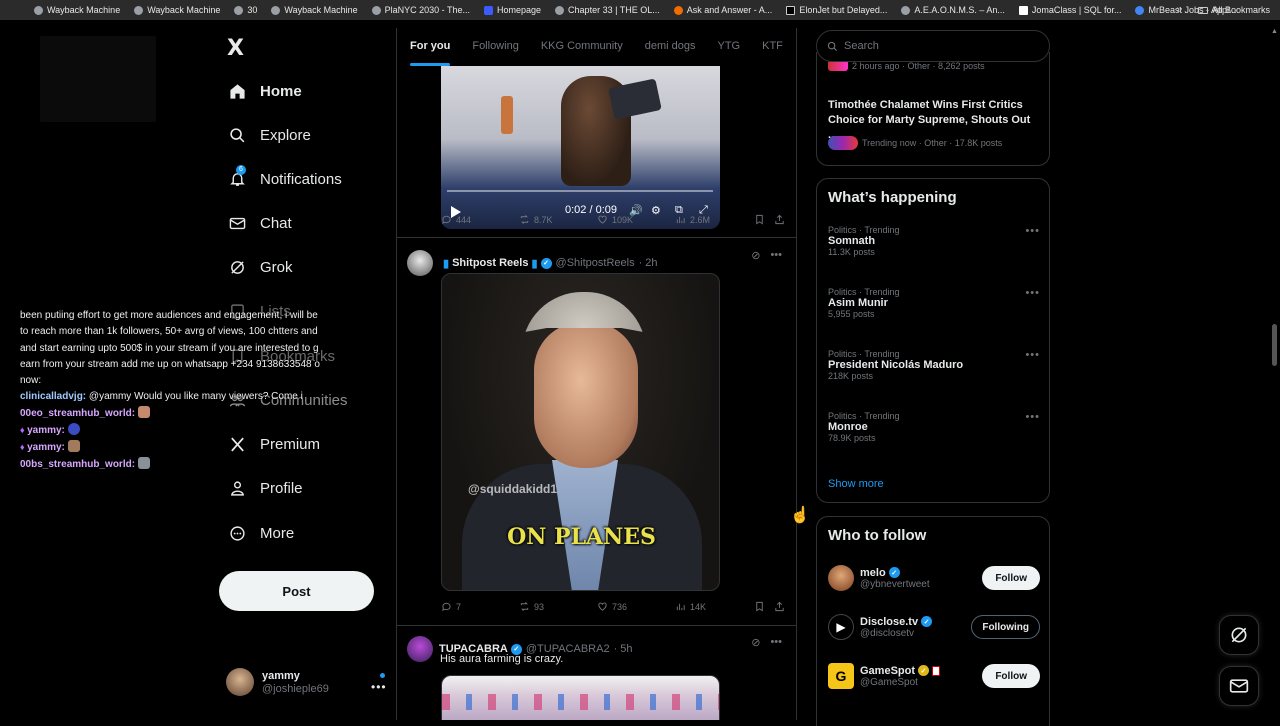  Describe the element at coordinates (495, 47) in the screenshot. I see `tab-following: Following` at that location.